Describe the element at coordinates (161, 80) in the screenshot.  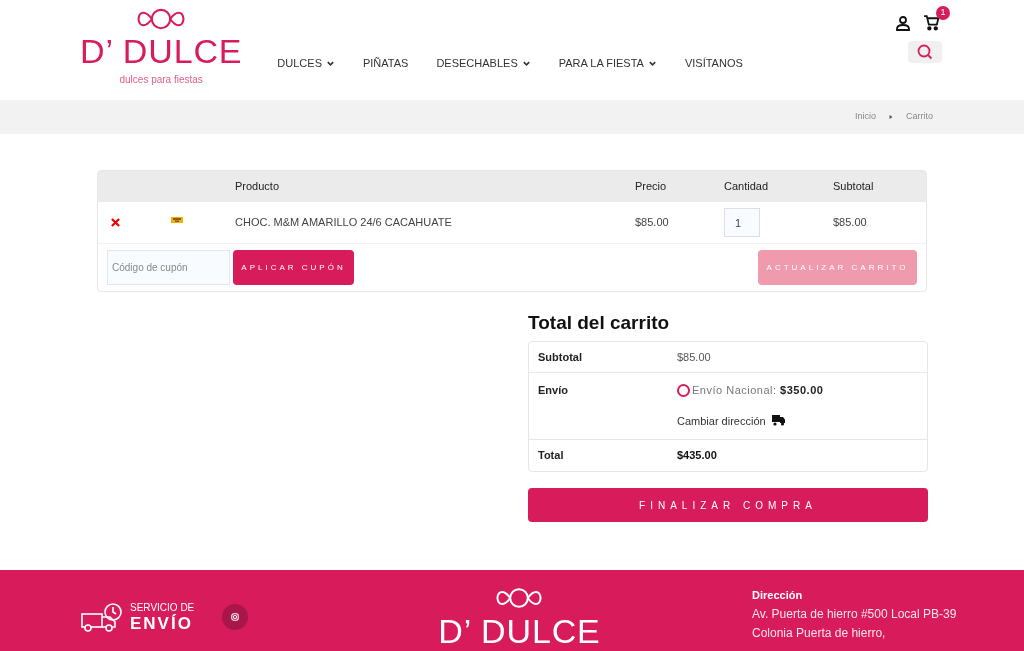
I see `logo-tagline: dulces para fiestas` at that location.